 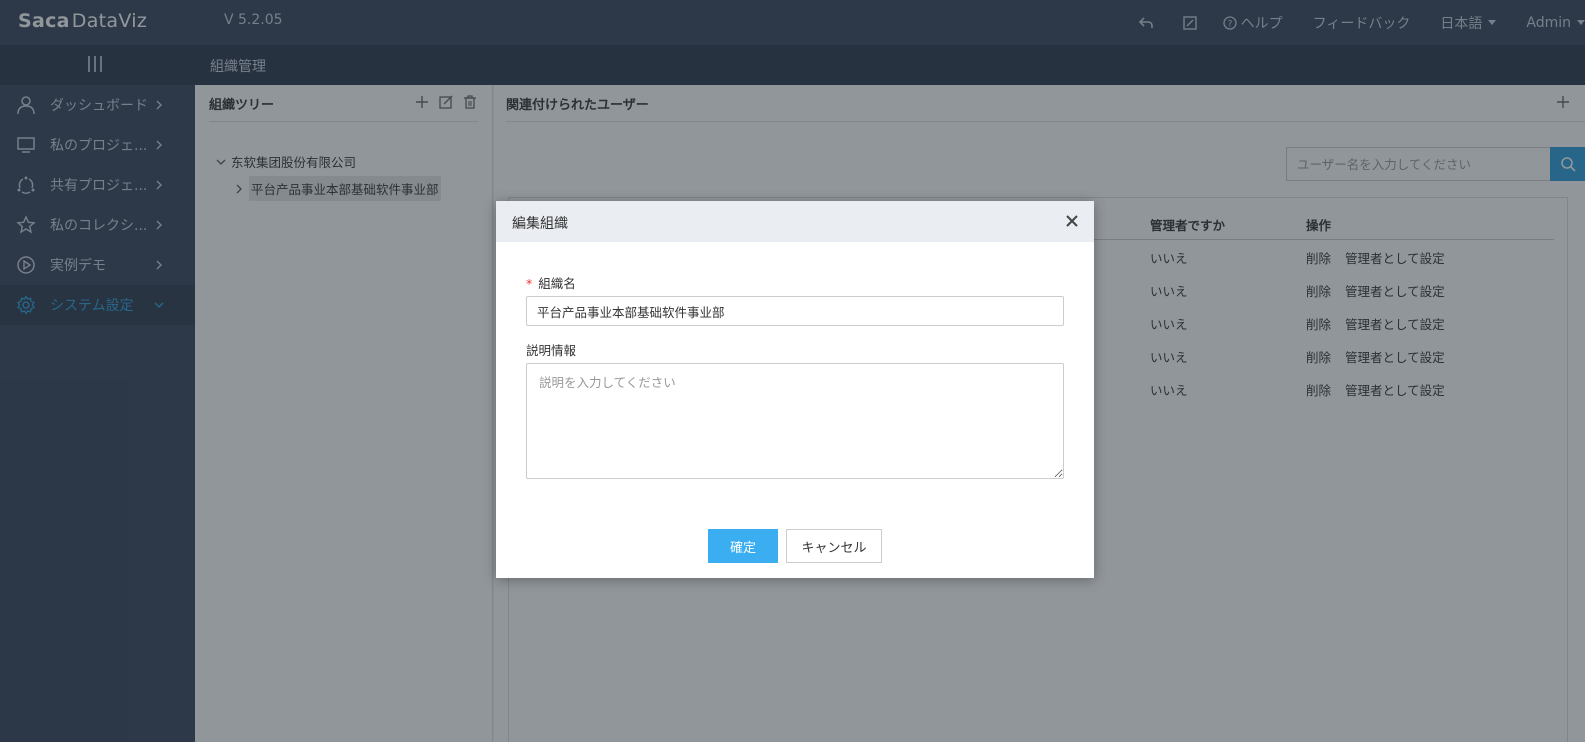 What do you see at coordinates (834, 546) in the screenshot?
I see `cancel-button: キャンセル` at bounding box center [834, 546].